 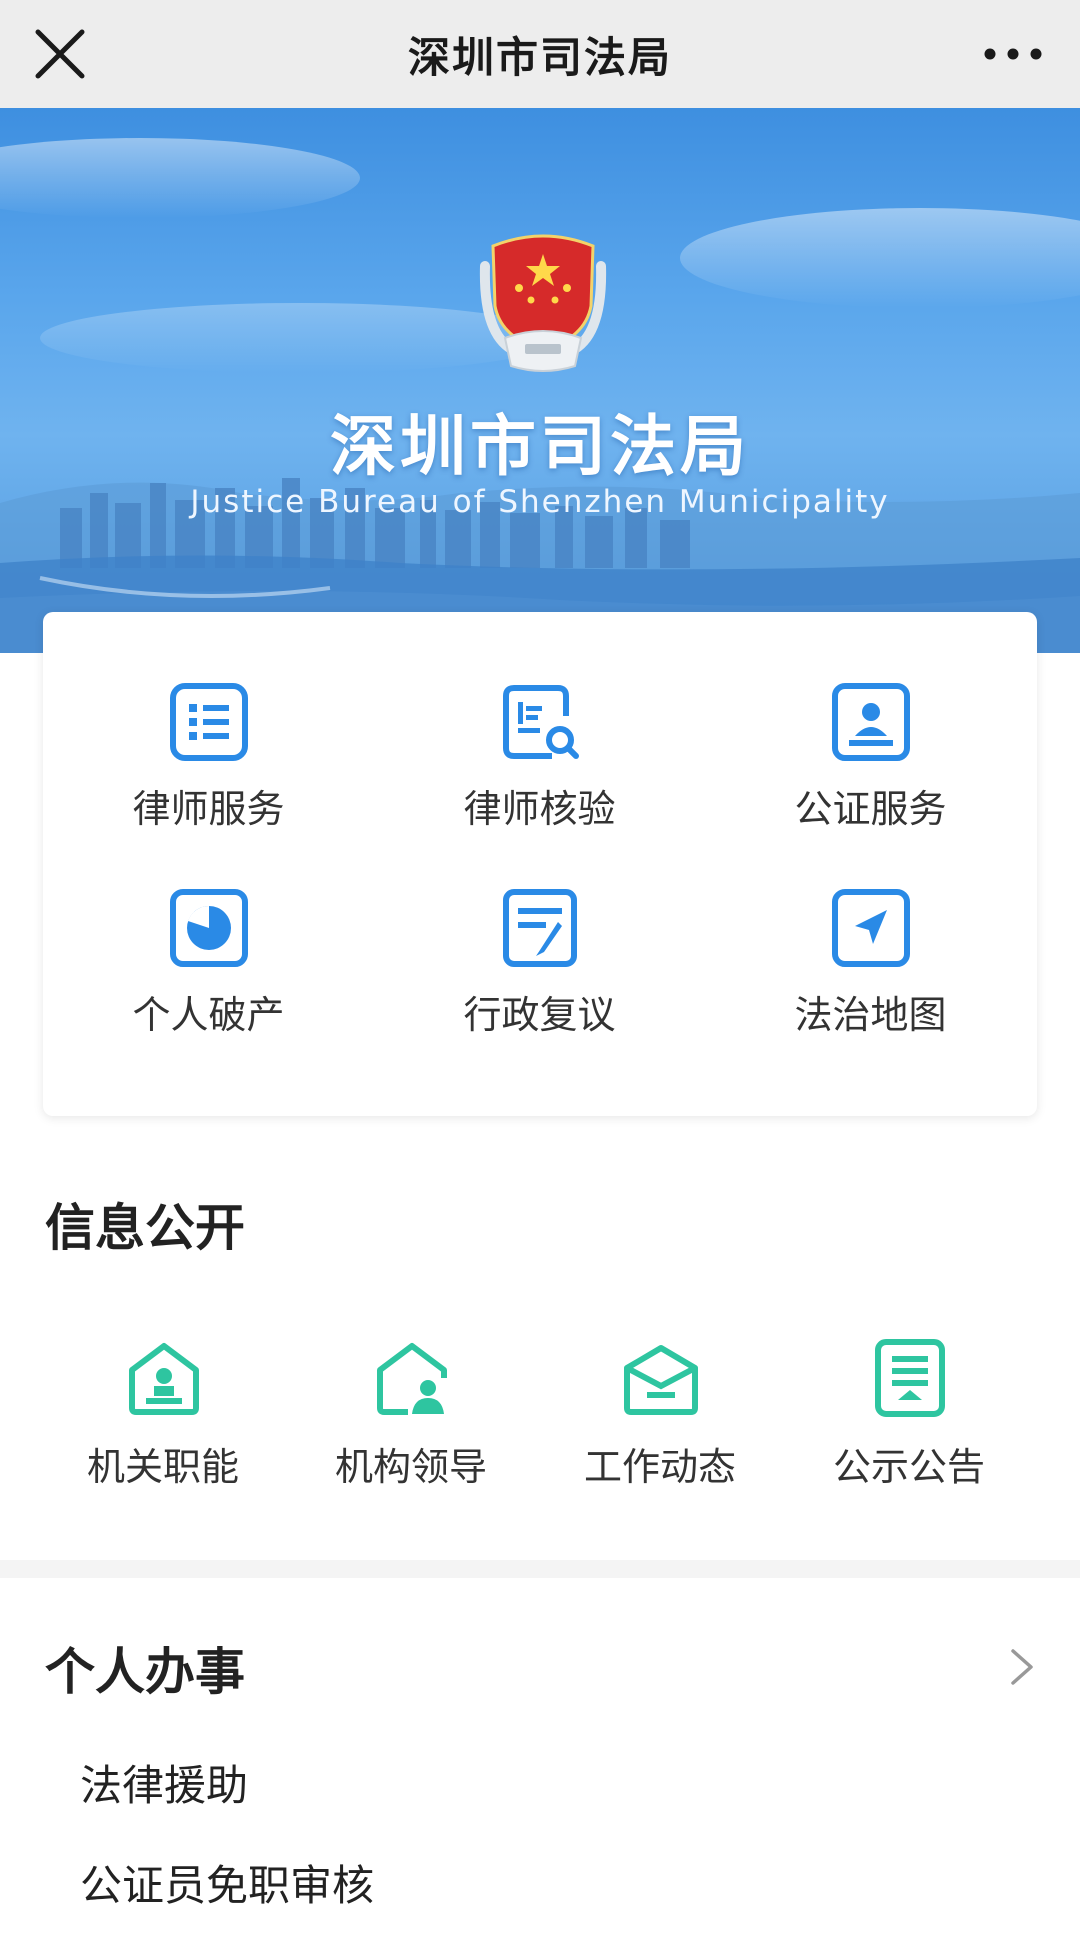 I want to click on service-notary: 公证服务, so click(x=870, y=757).